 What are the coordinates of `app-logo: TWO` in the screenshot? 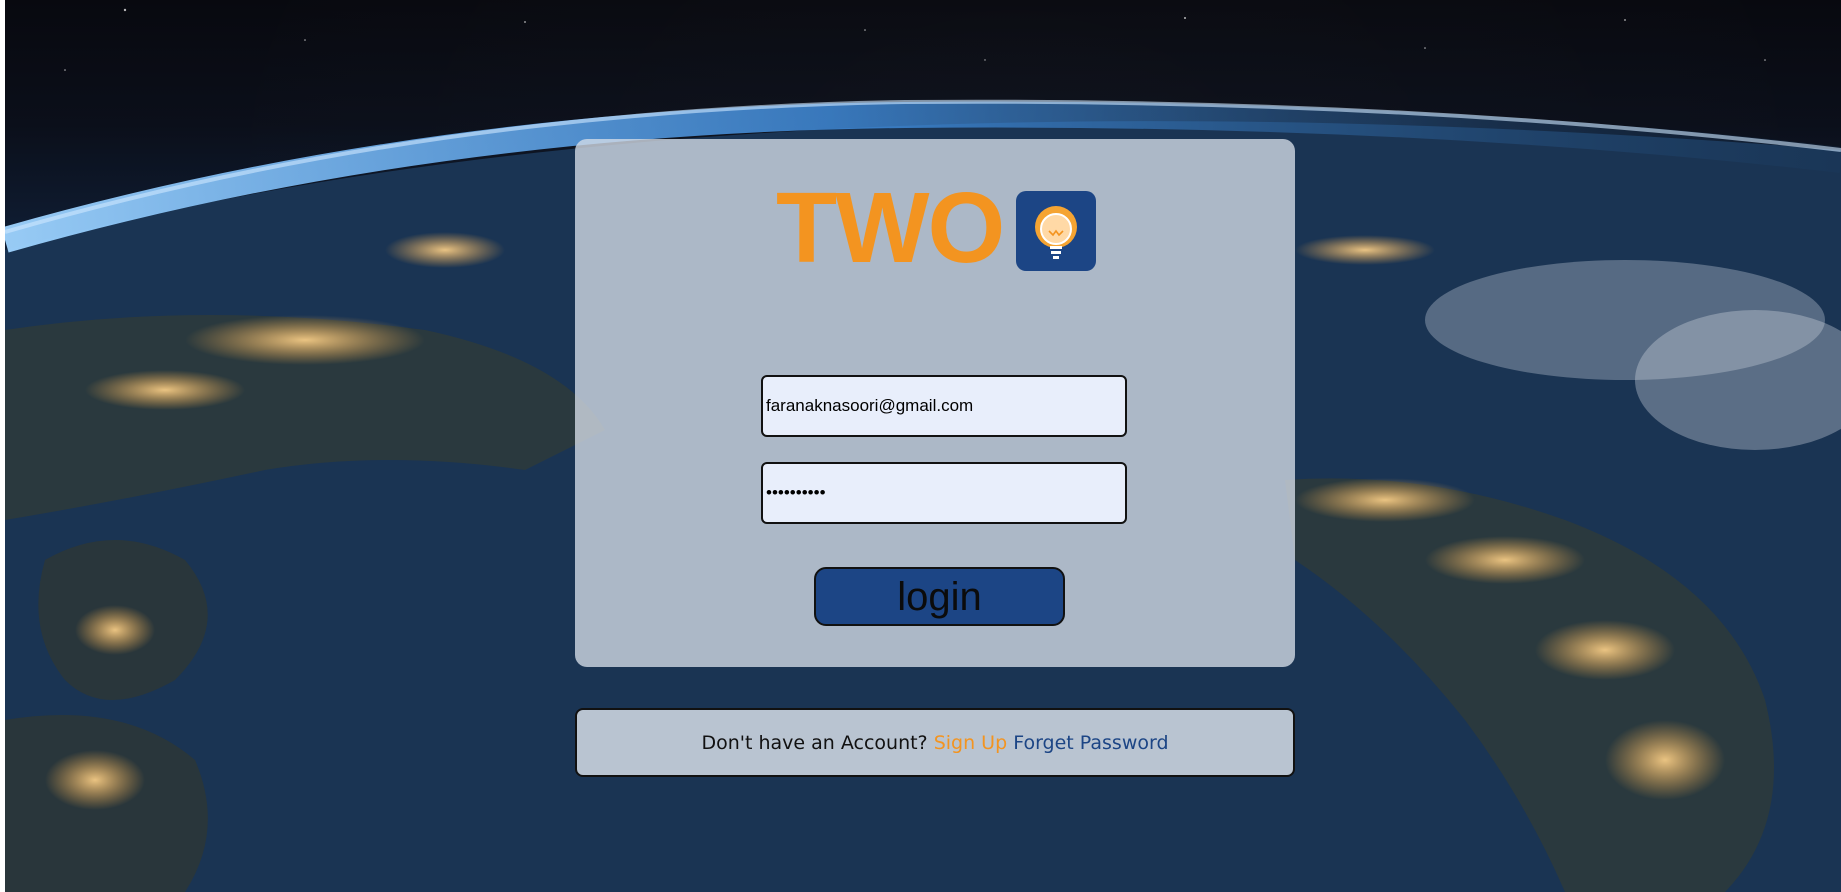 It's located at (936, 228).